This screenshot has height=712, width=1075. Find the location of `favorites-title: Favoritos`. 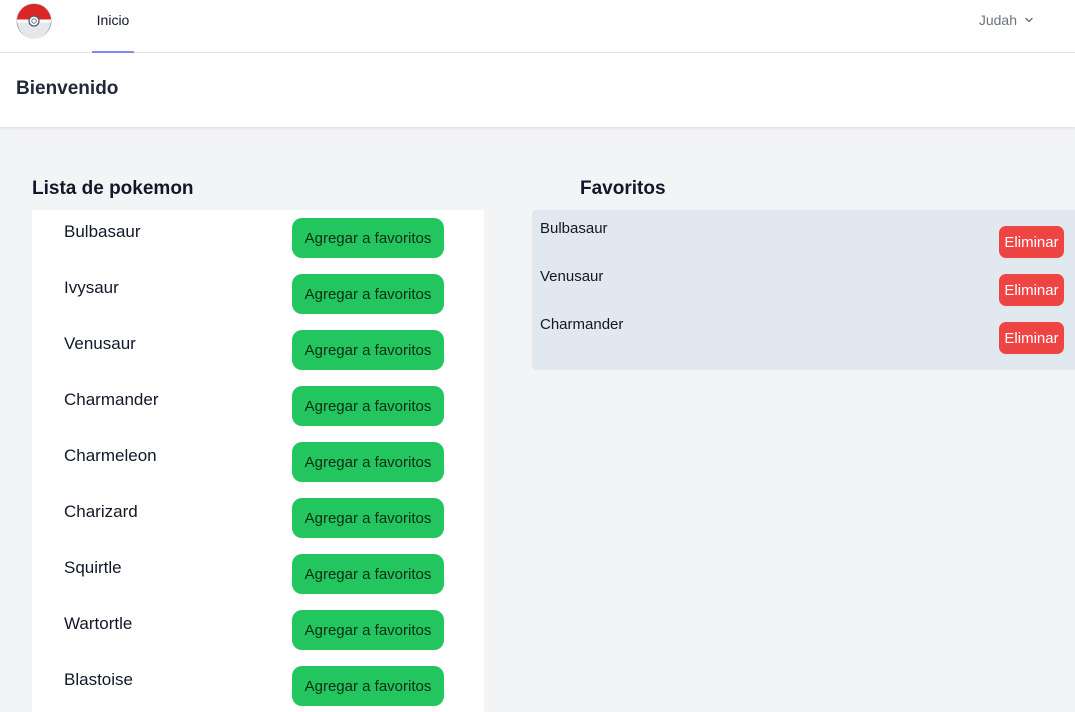

favorites-title: Favoritos is located at coordinates (623, 188).